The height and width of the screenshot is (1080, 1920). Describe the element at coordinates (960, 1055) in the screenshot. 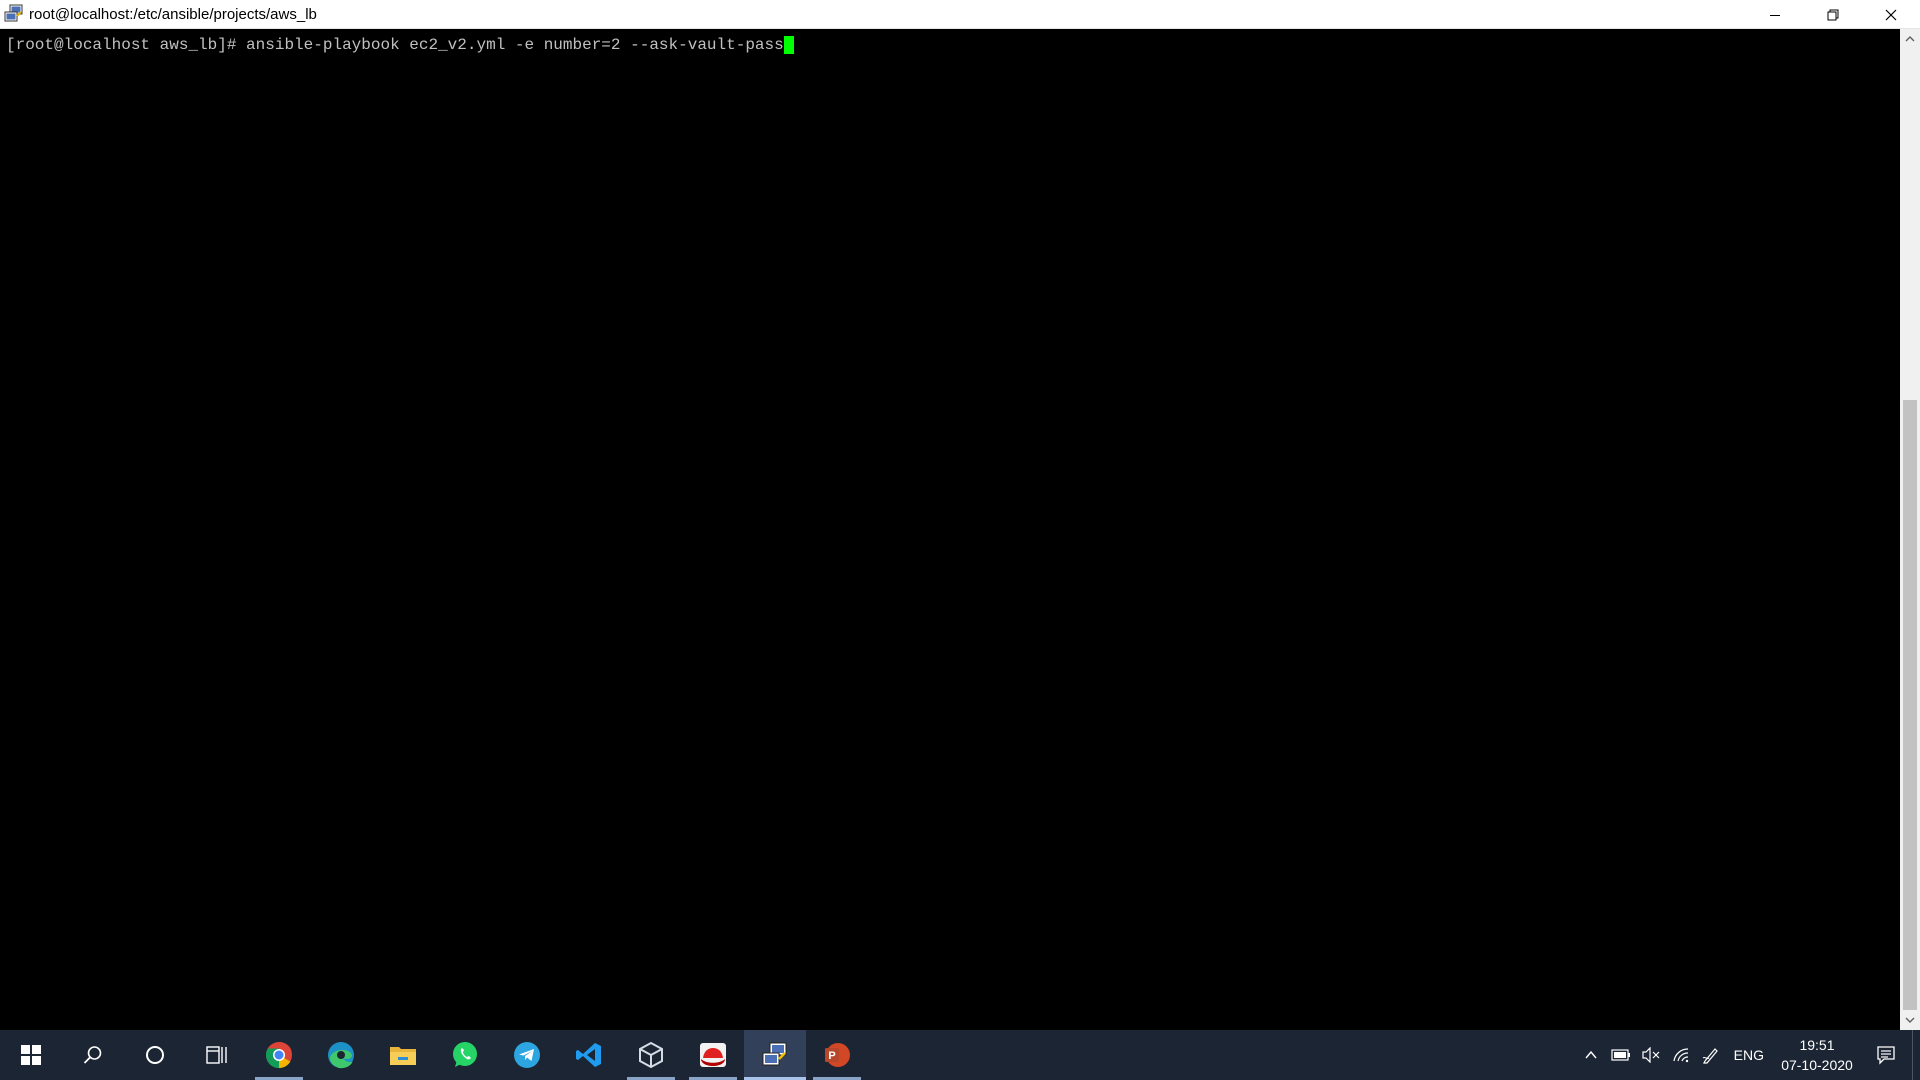

I see `taskbar: P ENG 19:51 07-10-2020` at that location.